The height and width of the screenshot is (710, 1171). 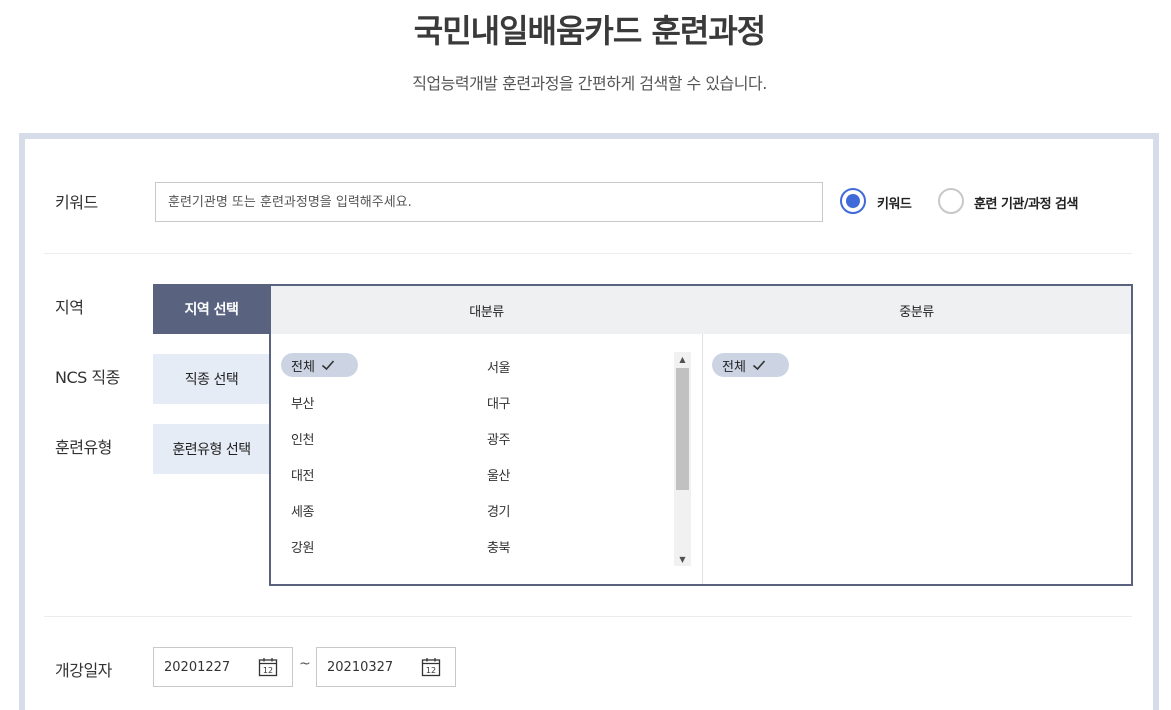 I want to click on region-item-gangwon: 강원, so click(x=302, y=546).